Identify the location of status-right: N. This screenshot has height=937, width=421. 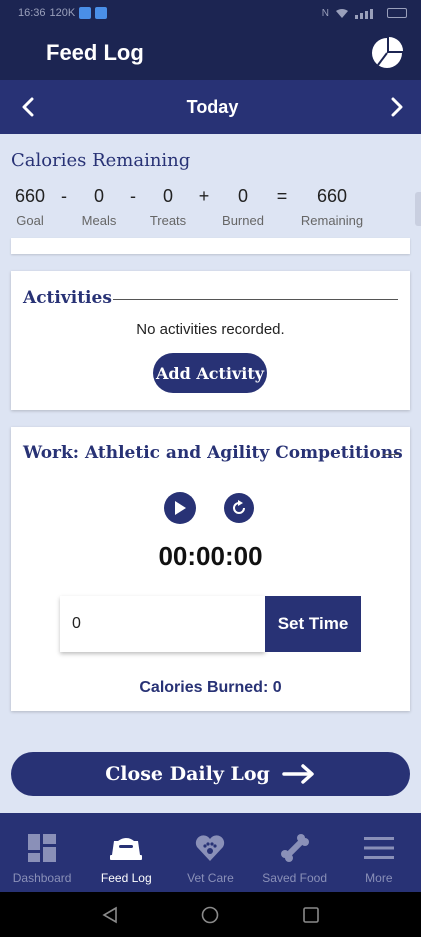
(364, 13).